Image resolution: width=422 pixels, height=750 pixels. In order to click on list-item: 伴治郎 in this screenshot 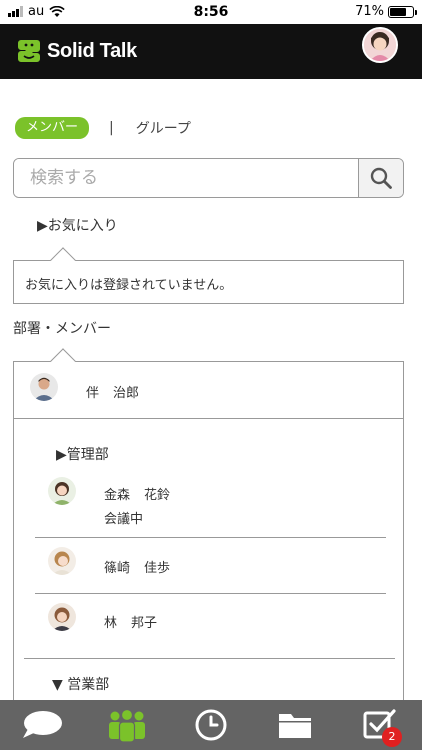, I will do `click(208, 390)`.